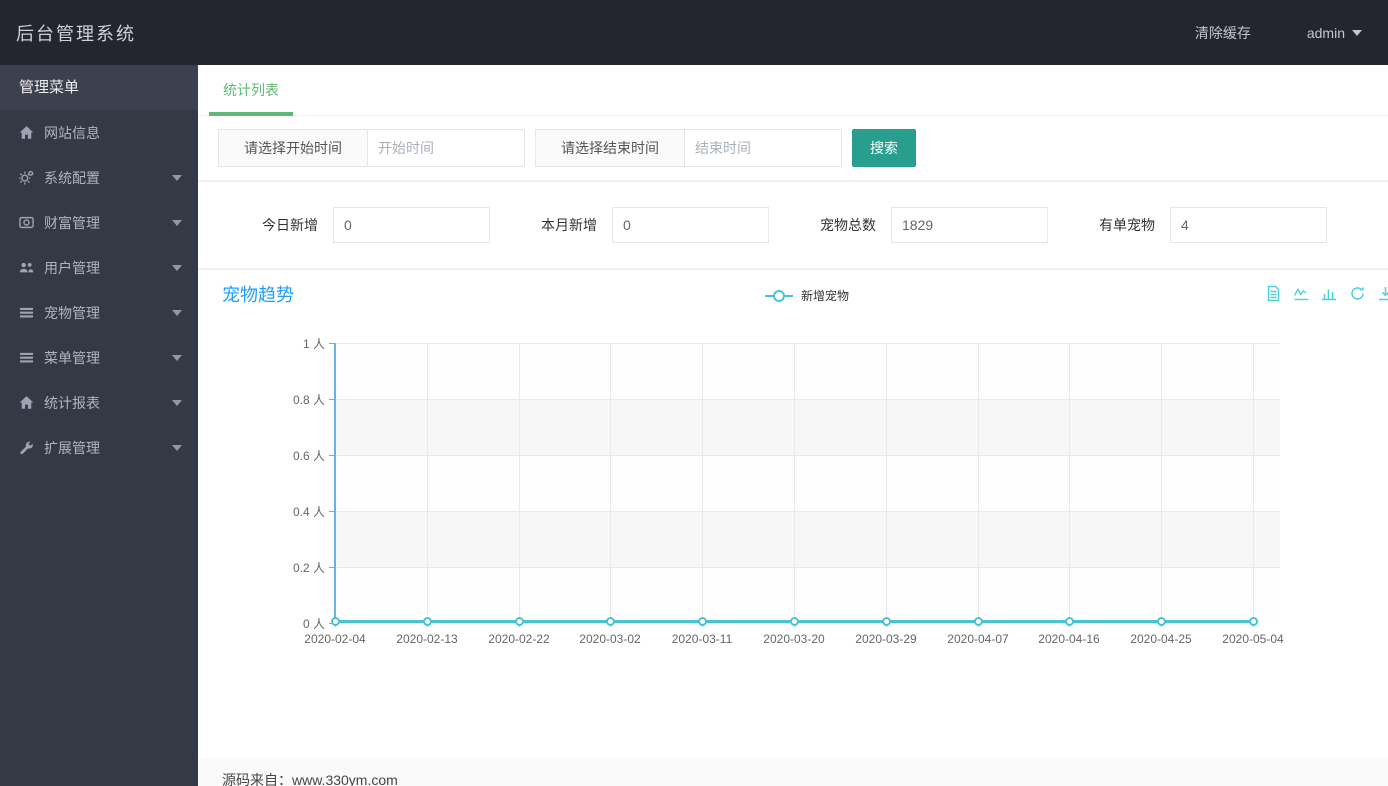 This screenshot has height=786, width=1388. I want to click on tab-statistics-list: 统计列表, so click(251, 90).